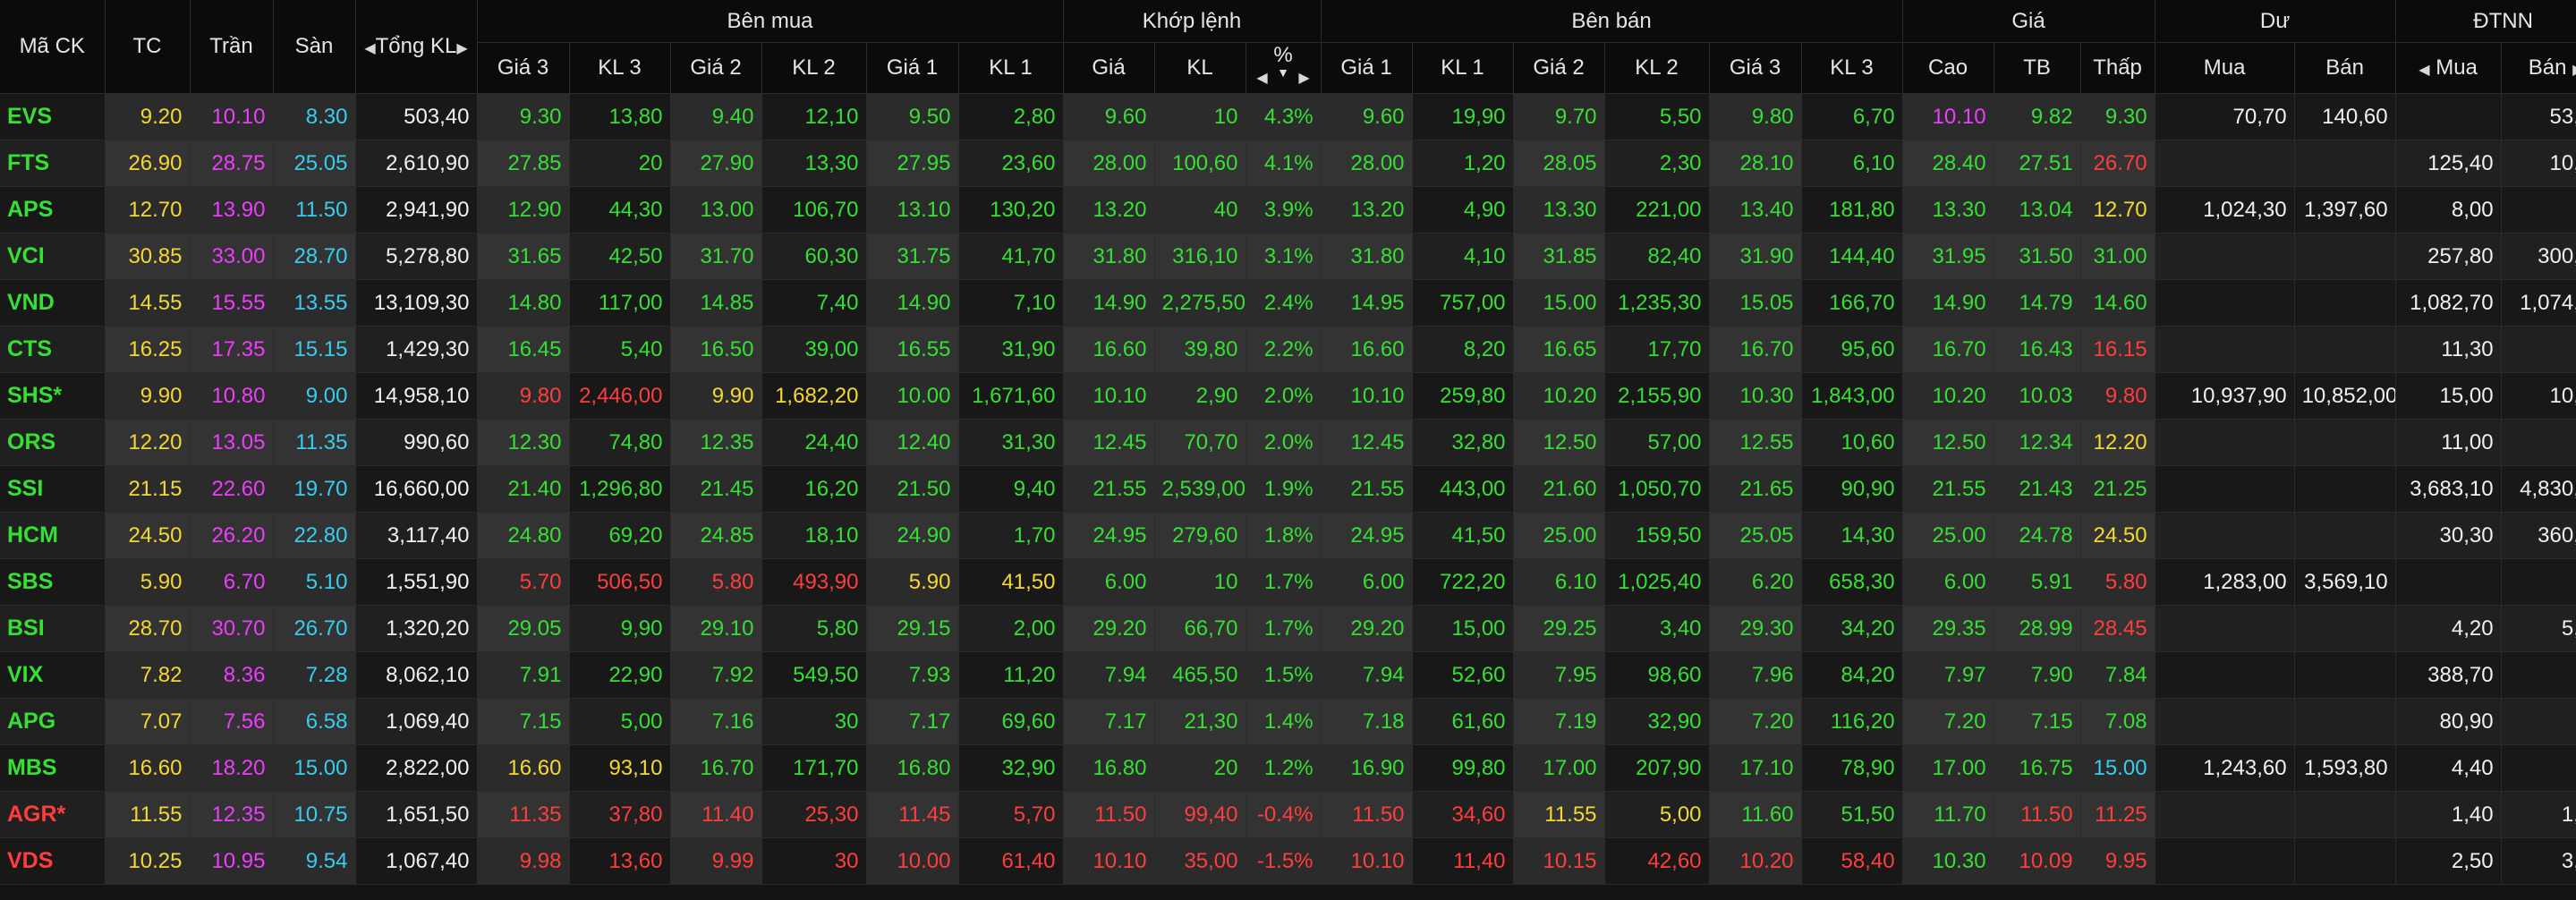 This screenshot has width=2576, height=900. Describe the element at coordinates (53, 861) in the screenshot. I see `symbol-cell: VDS` at that location.